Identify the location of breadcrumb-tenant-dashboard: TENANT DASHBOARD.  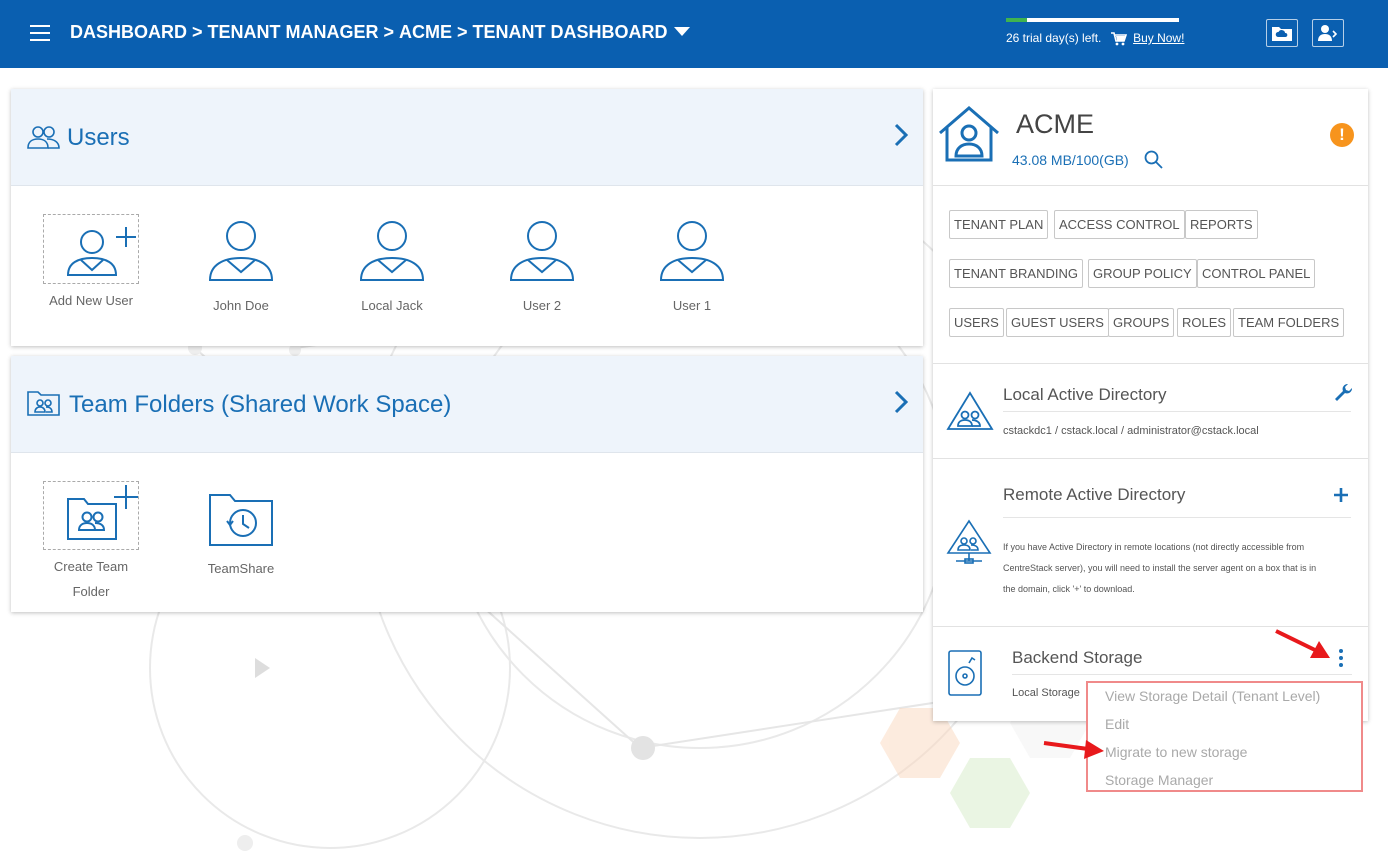
(570, 32).